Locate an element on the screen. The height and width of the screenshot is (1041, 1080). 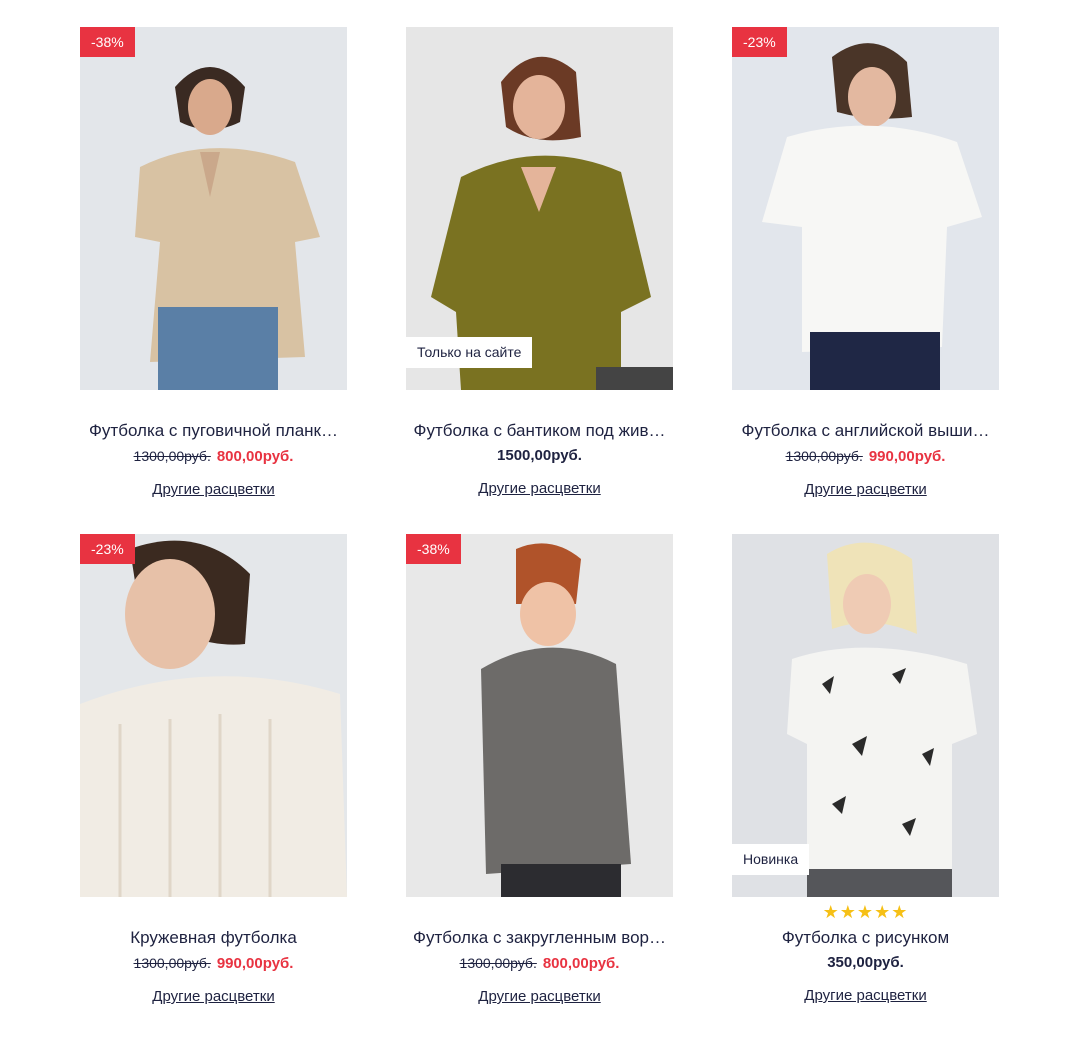
product-name: Футболка с рисунком is located at coordinates (865, 938).